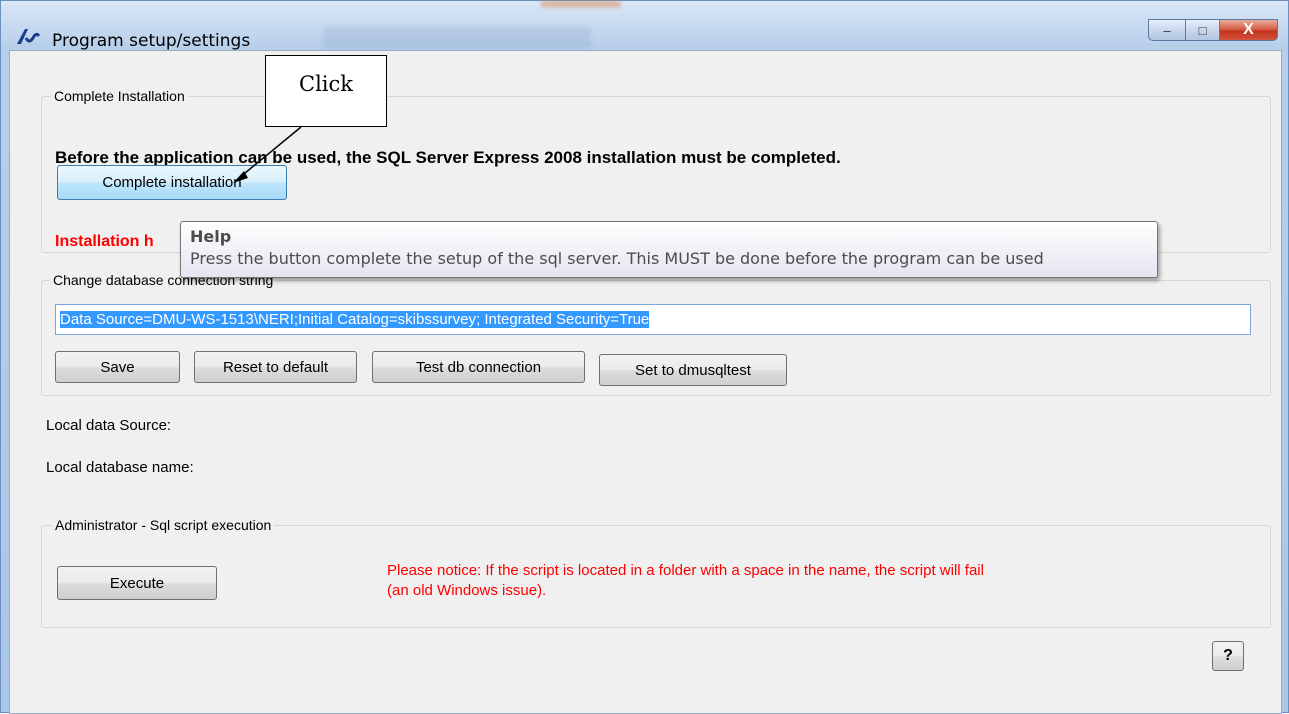 The image size is (1289, 714). I want to click on minimize-icon: –, so click(1167, 30).